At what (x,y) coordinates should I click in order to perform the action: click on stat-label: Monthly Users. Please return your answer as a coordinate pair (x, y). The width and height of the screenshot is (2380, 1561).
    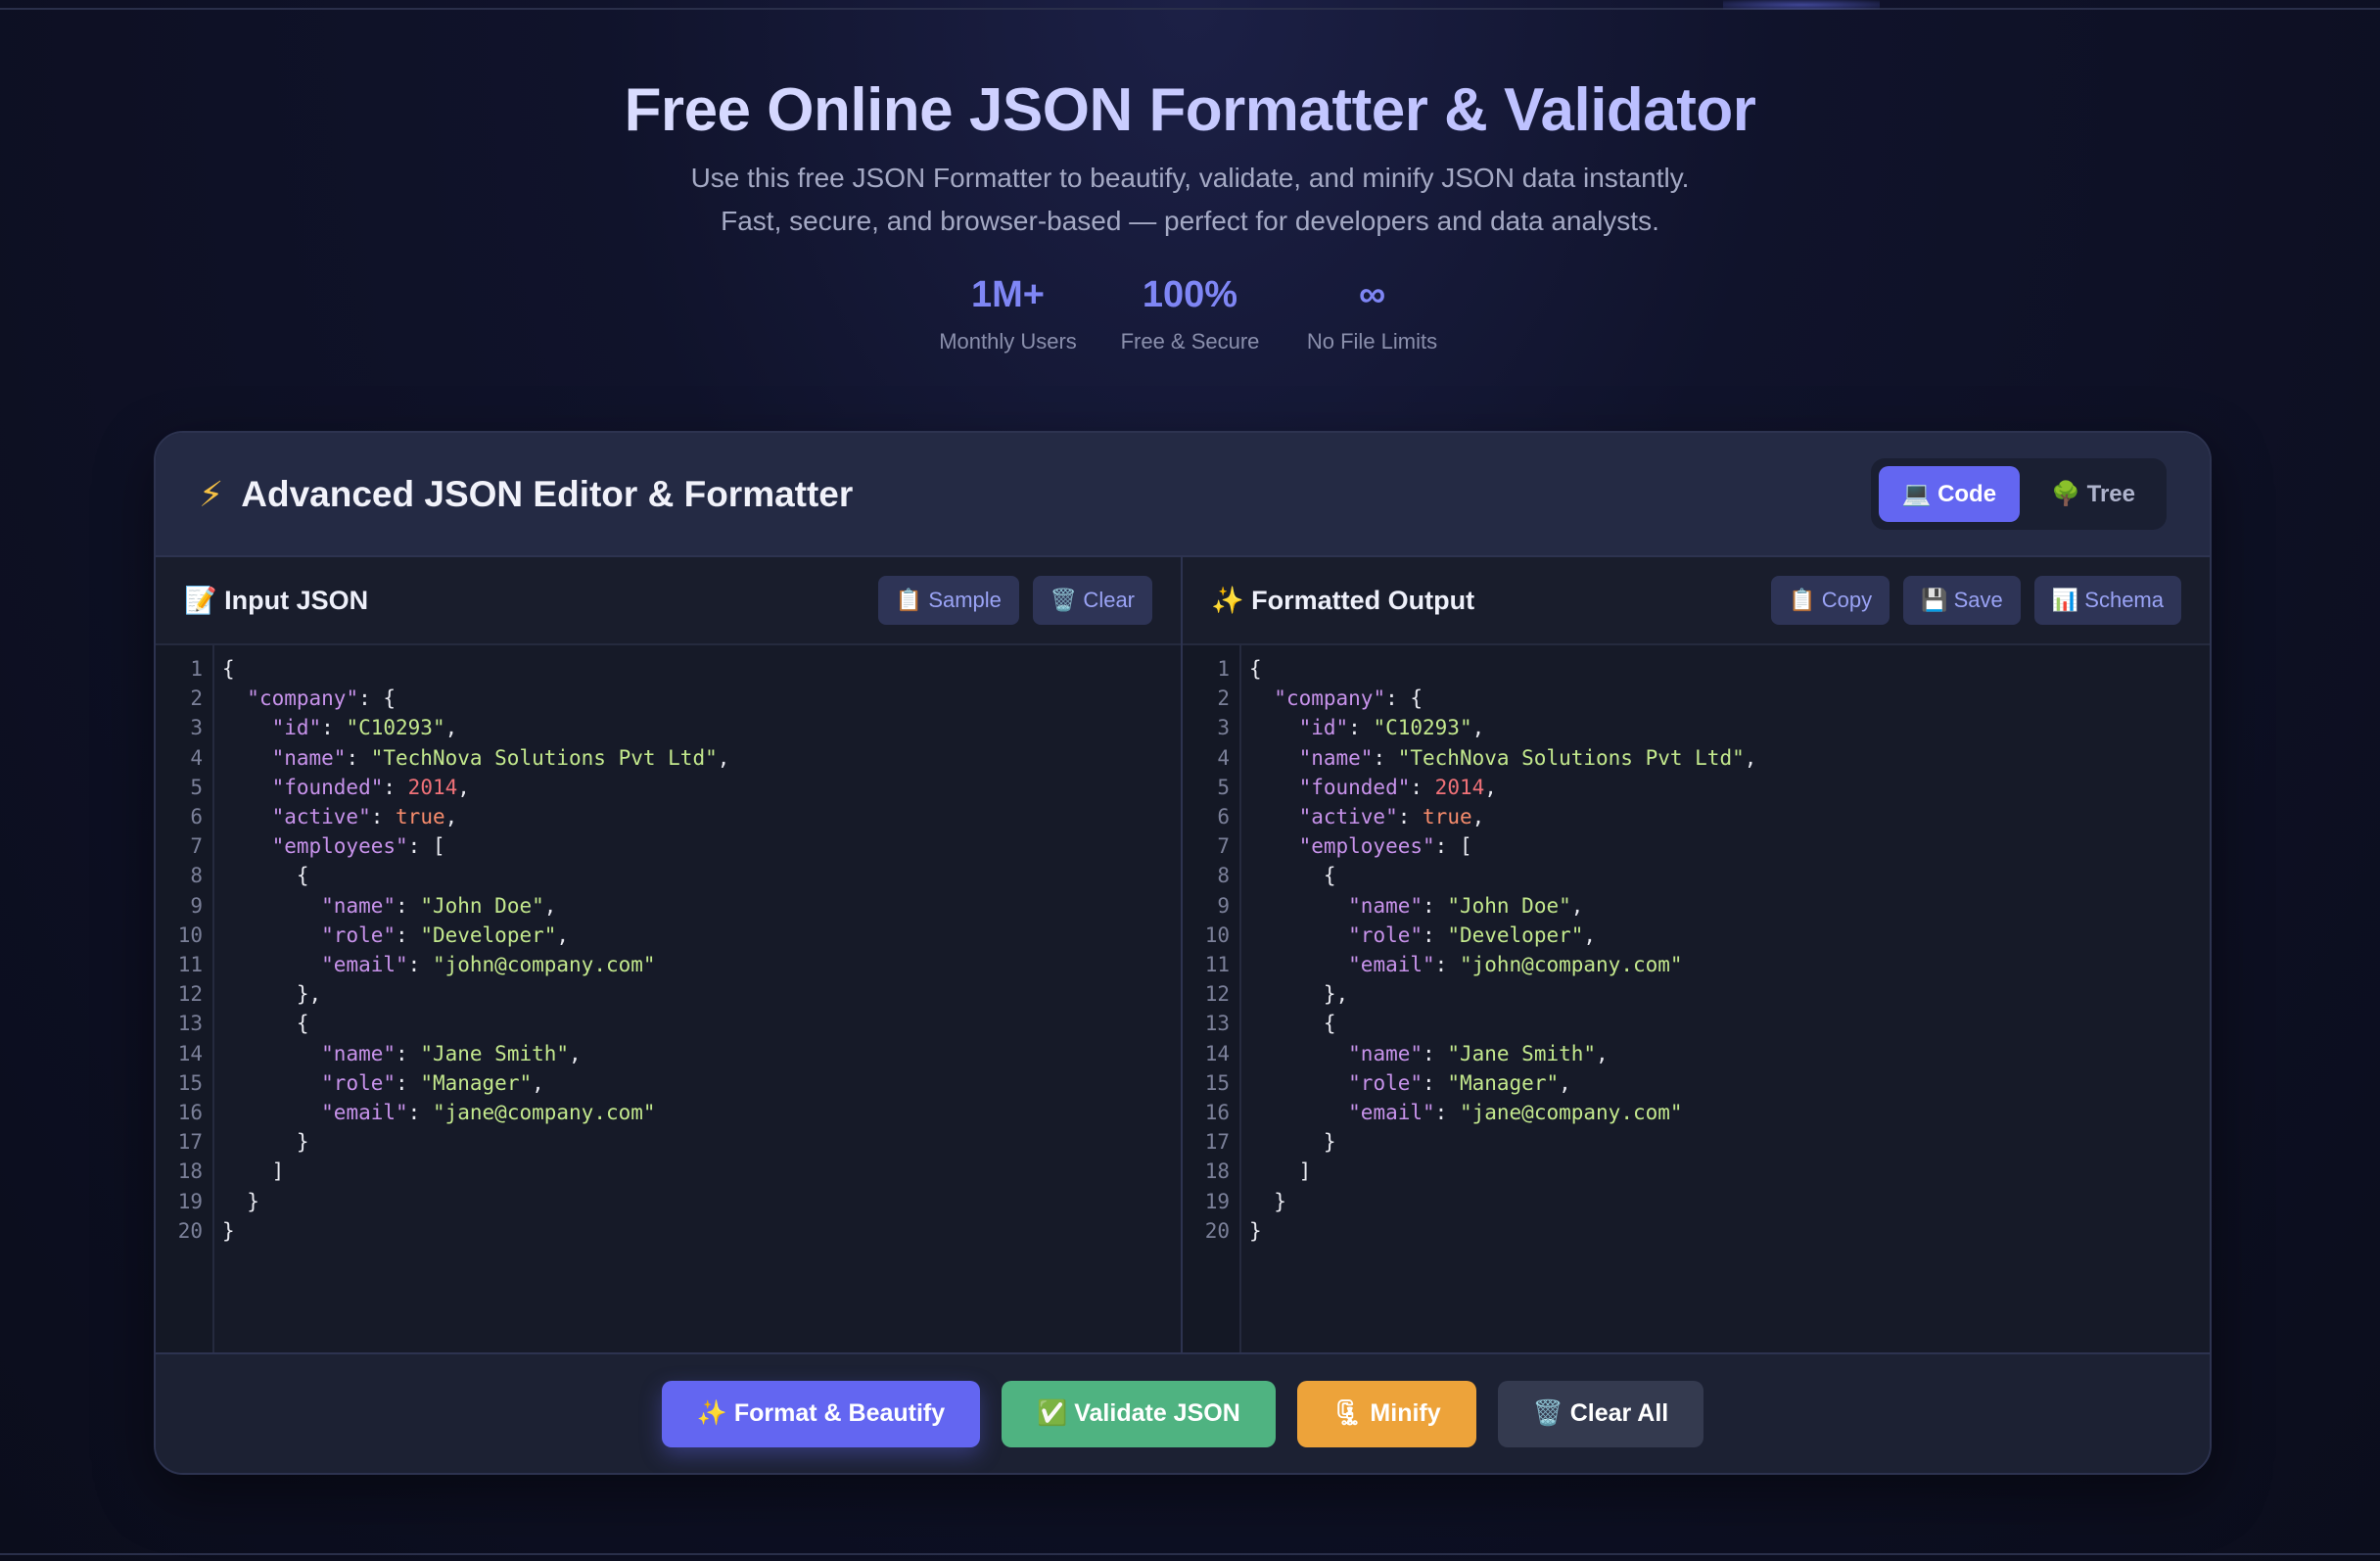
    Looking at the image, I should click on (1008, 341).